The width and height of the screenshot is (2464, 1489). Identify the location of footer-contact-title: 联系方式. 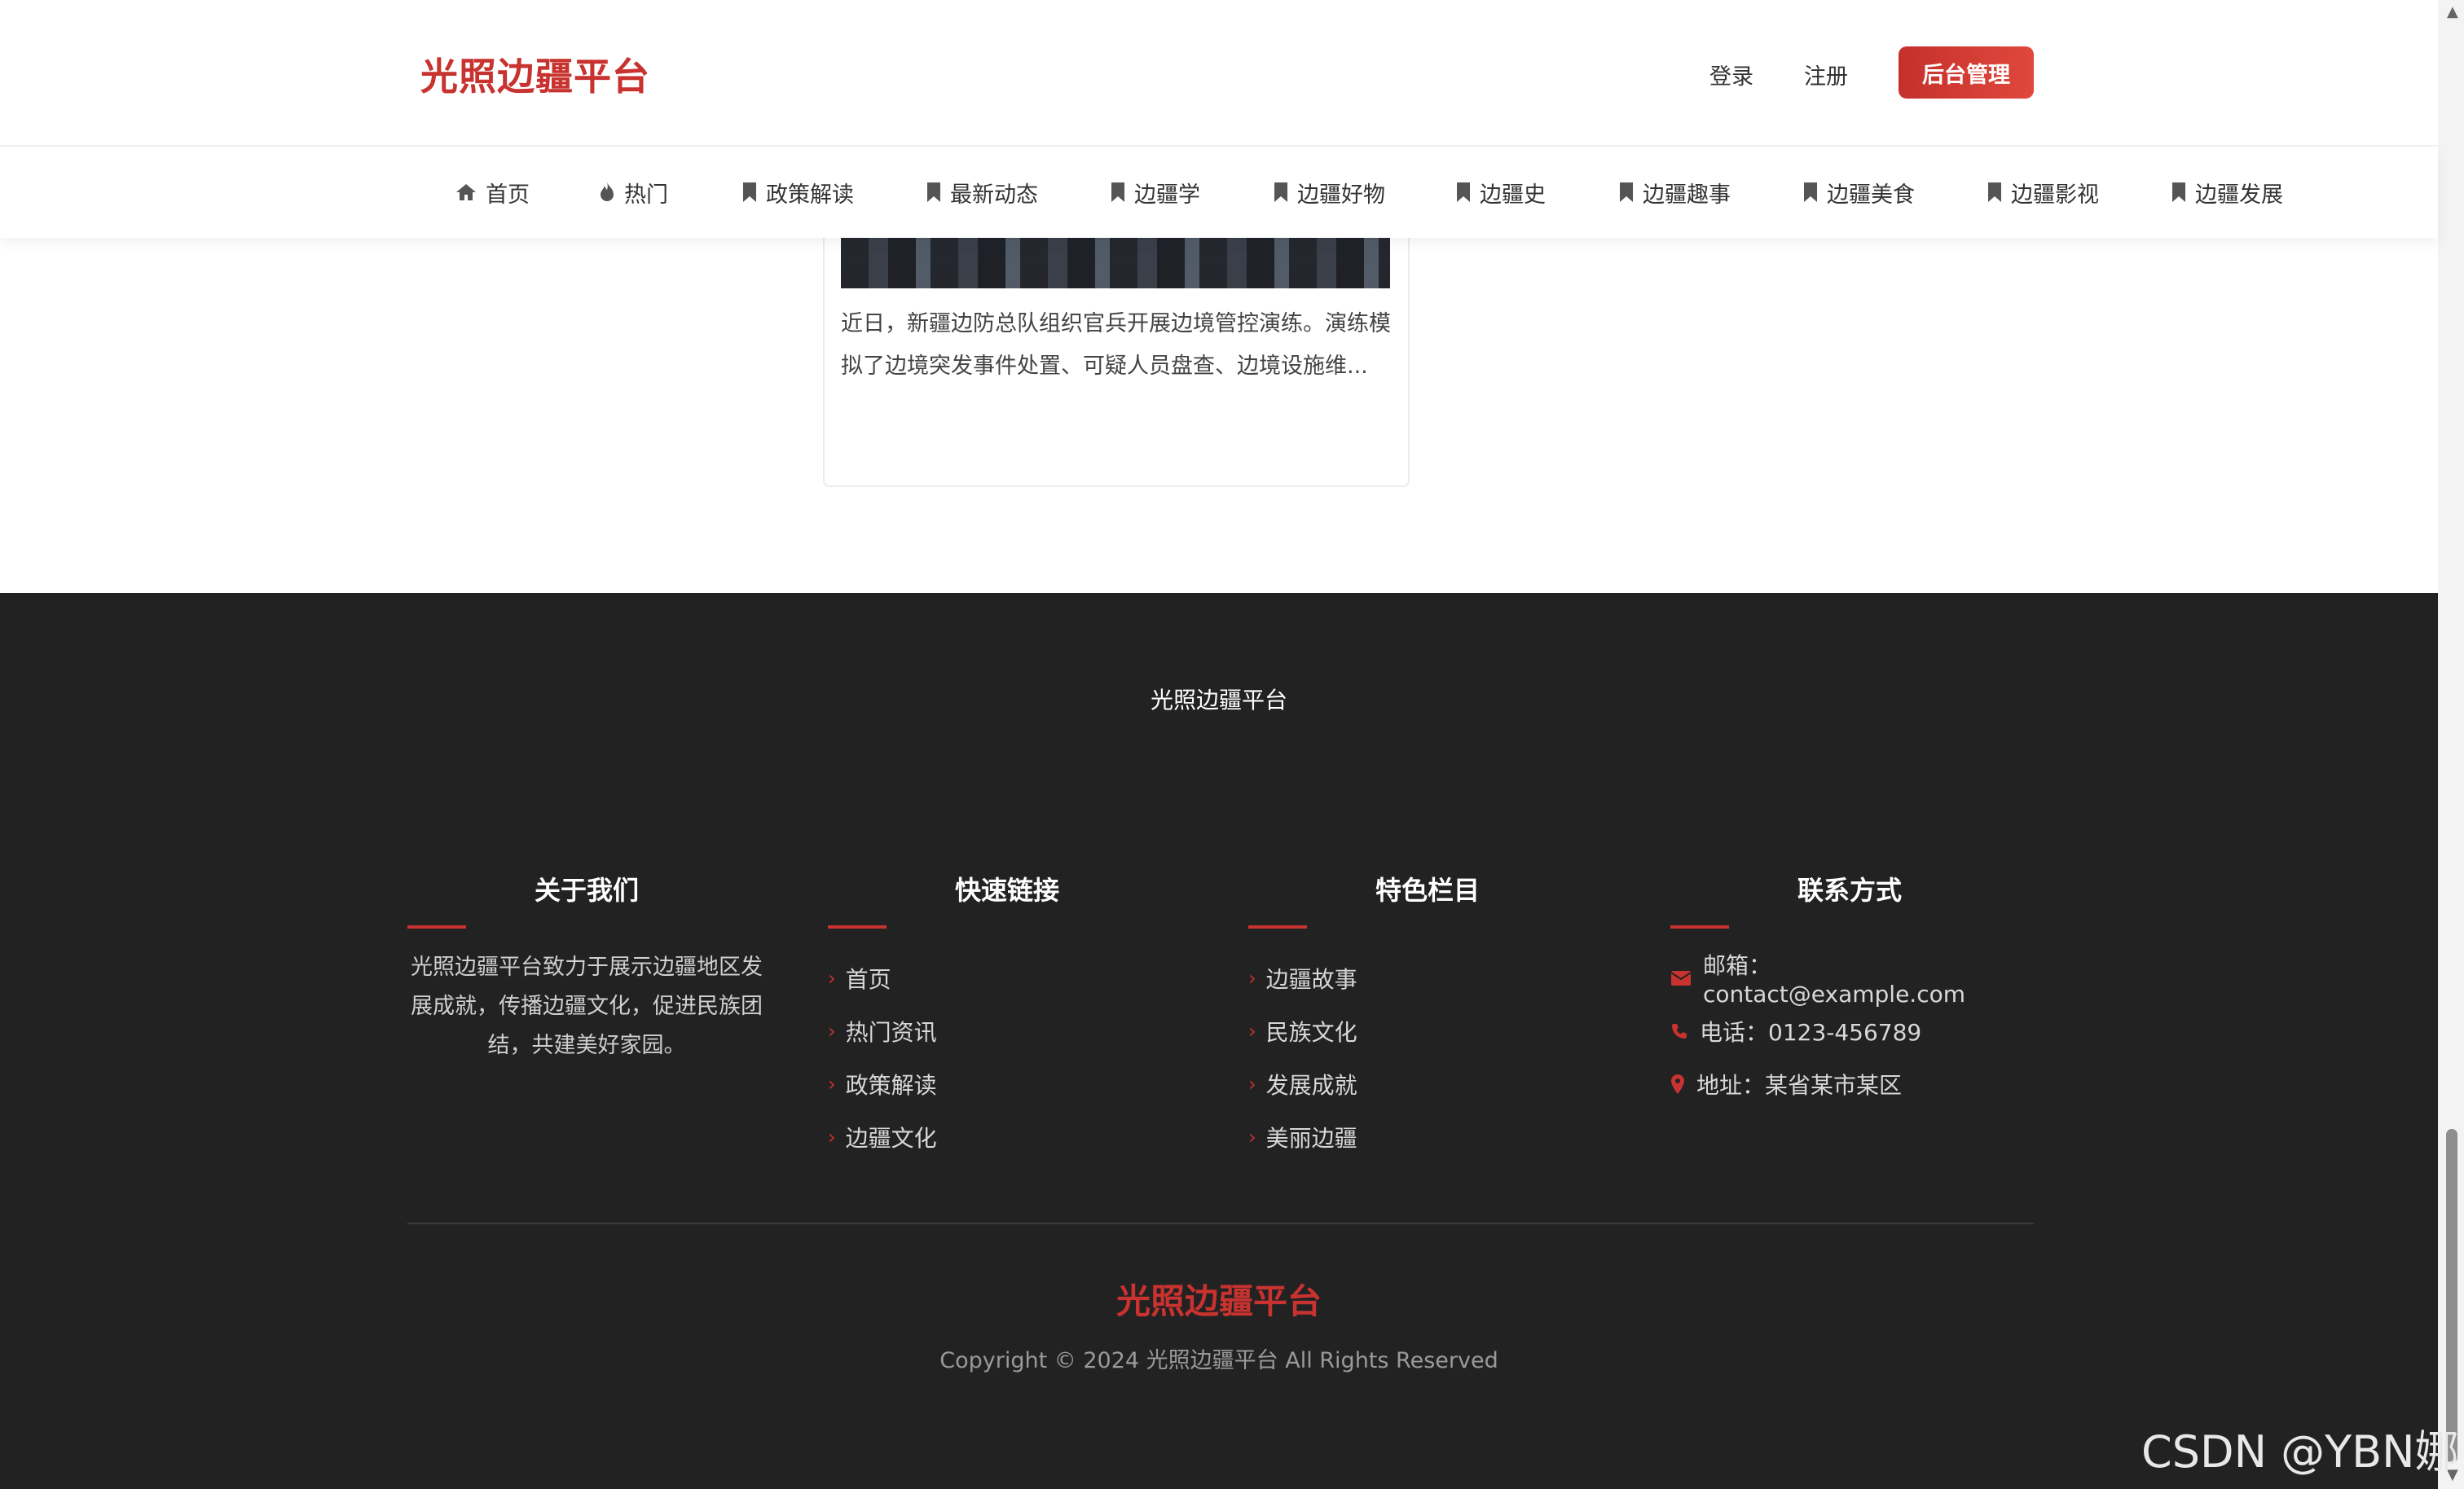
(1849, 890).